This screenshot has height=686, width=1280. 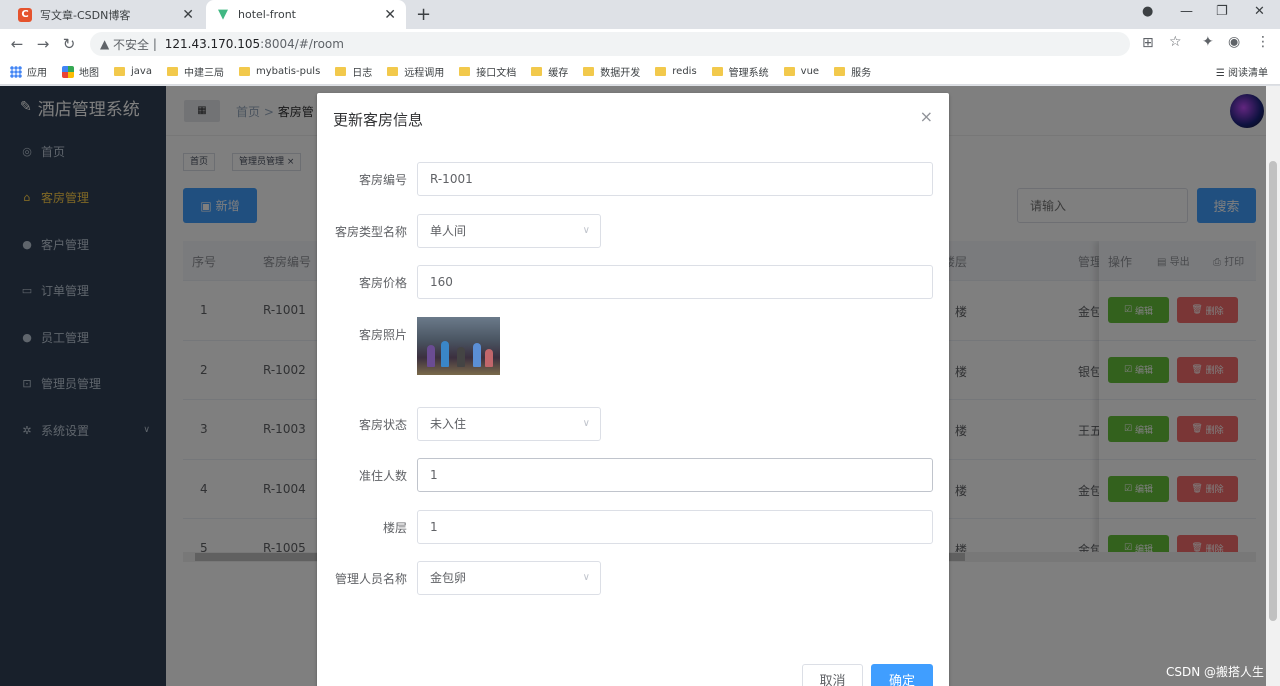 I want to click on form-row-status: 客房状态 未入住 ∨, so click(x=633, y=424).